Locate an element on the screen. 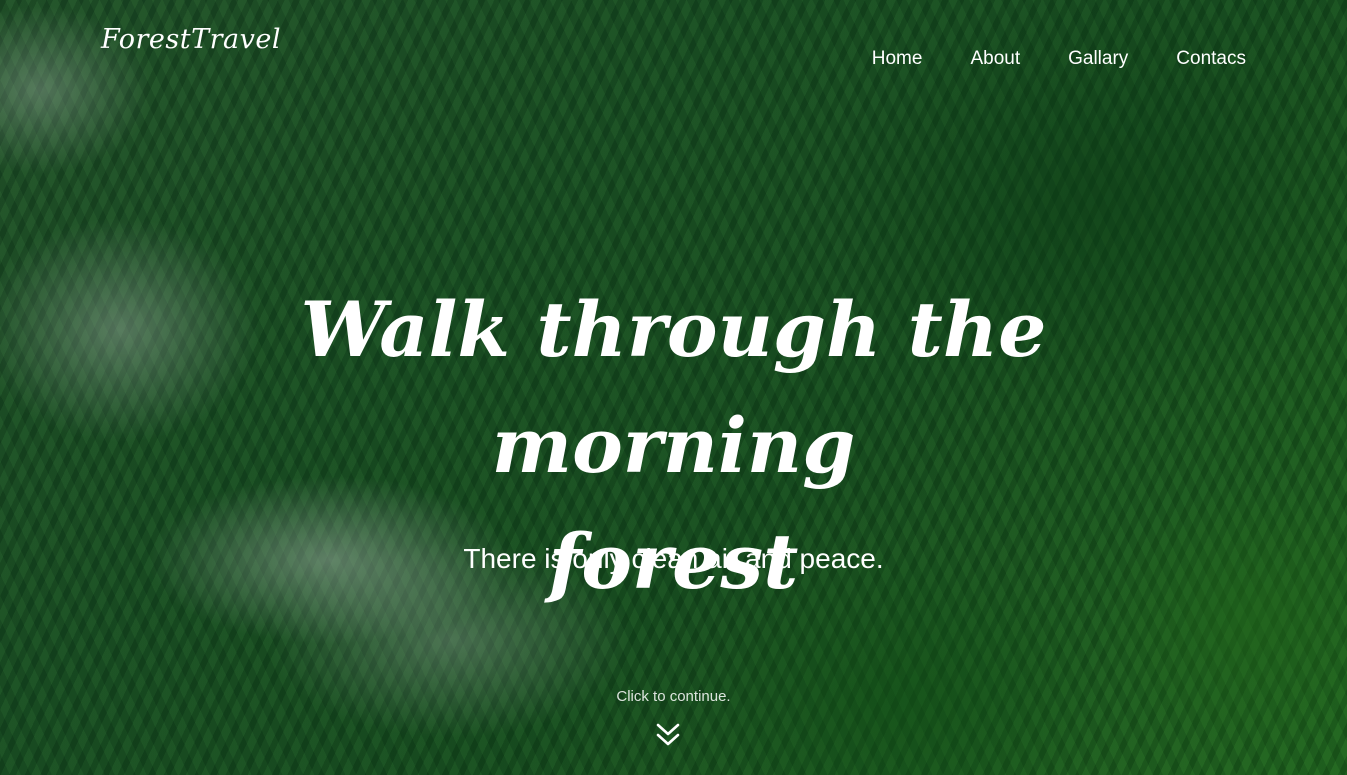  main-navigation: Home About Gallary Contacs is located at coordinates (1035, 59).